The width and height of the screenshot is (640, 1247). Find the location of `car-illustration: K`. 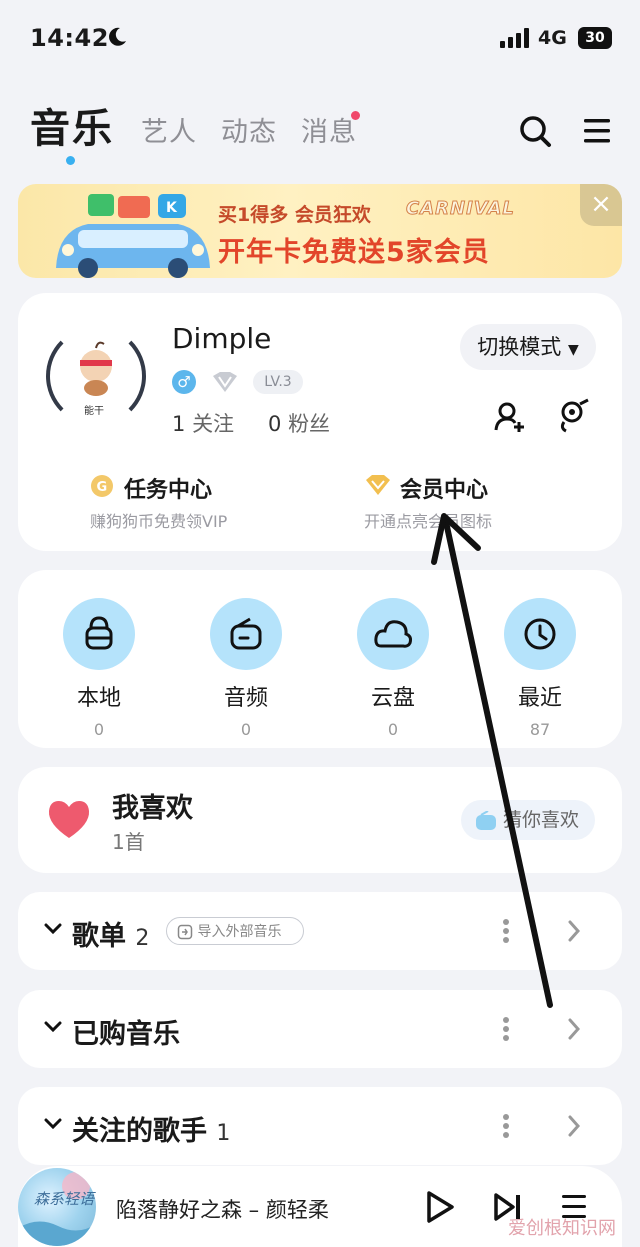

car-illustration: K is located at coordinates (133, 236).